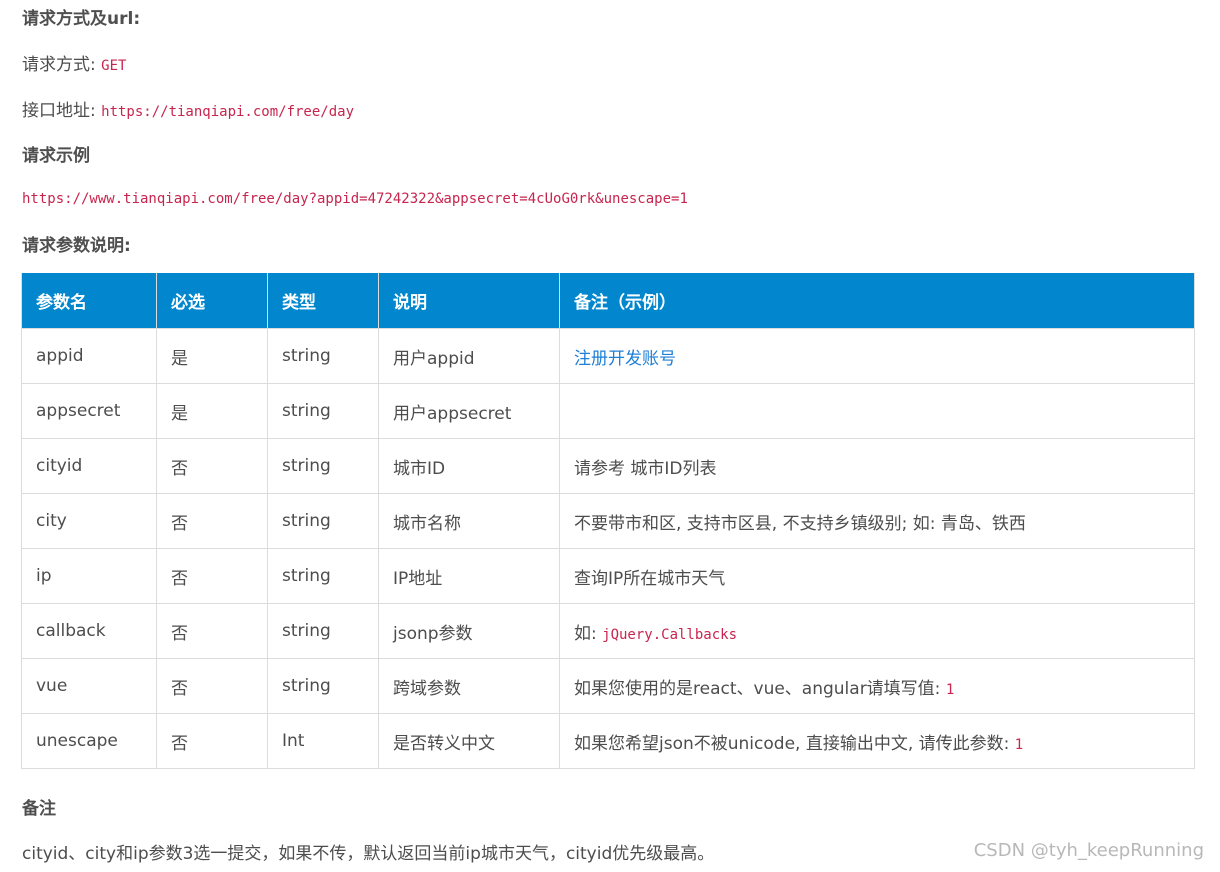 The height and width of the screenshot is (872, 1220). I want to click on cell-type: Int, so click(323, 741).